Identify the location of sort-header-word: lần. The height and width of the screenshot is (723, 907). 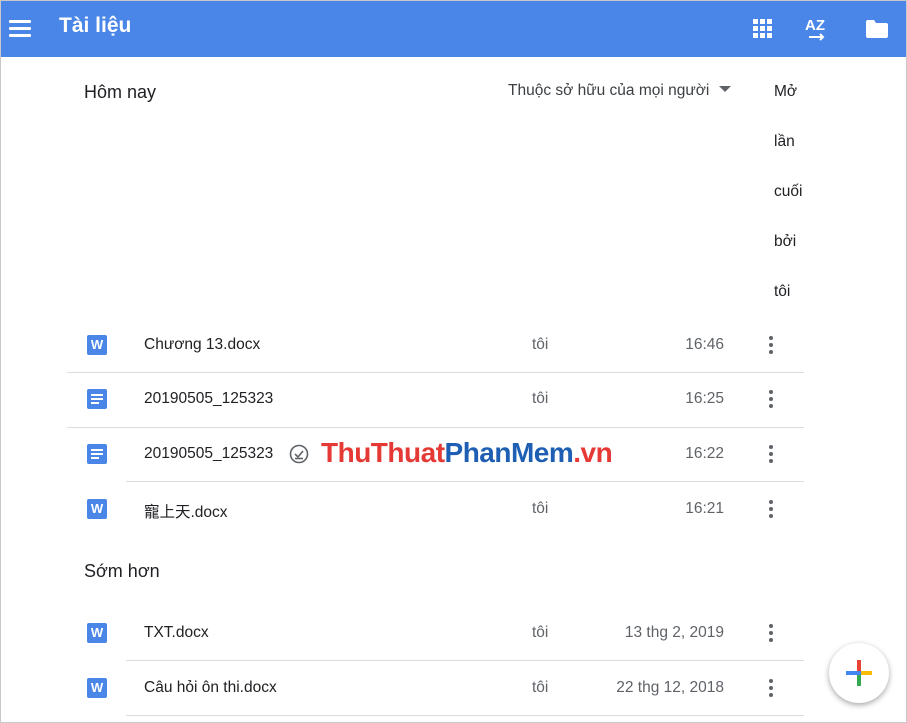
(784, 141).